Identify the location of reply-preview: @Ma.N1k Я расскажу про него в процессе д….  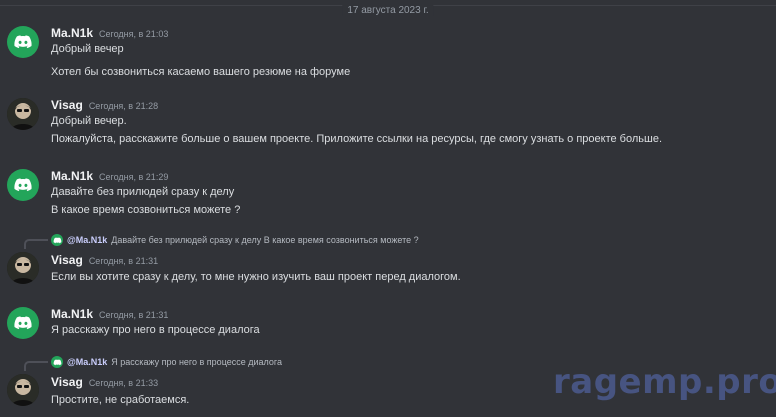
(166, 362).